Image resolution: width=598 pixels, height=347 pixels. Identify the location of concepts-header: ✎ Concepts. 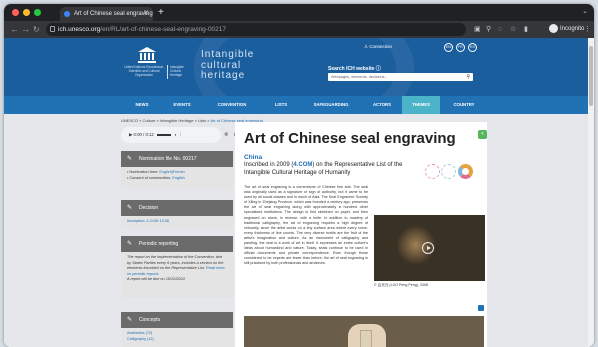
(177, 320).